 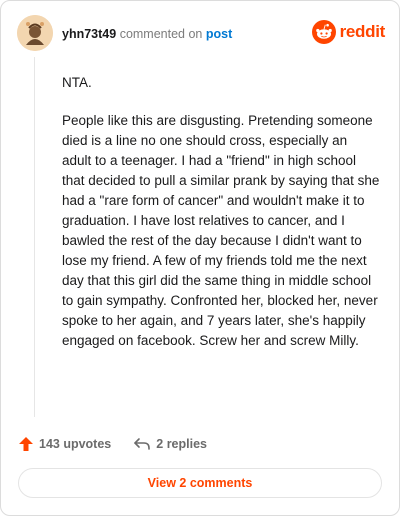 I want to click on reply-arrow-icon, so click(x=142, y=444).